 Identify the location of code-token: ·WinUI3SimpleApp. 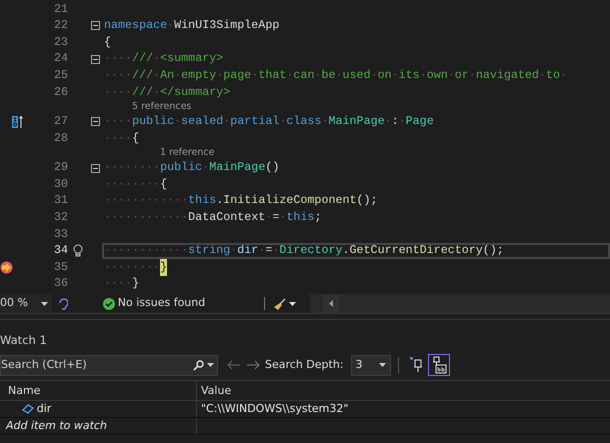
(223, 25).